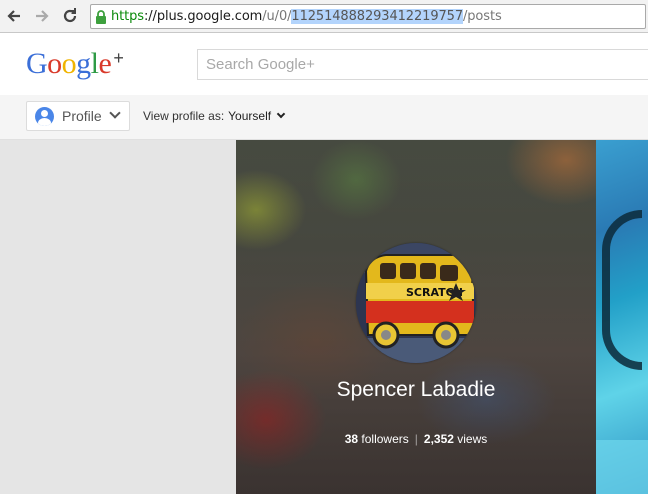  What do you see at coordinates (184, 116) in the screenshot?
I see `view-as-label: View profile as:` at bounding box center [184, 116].